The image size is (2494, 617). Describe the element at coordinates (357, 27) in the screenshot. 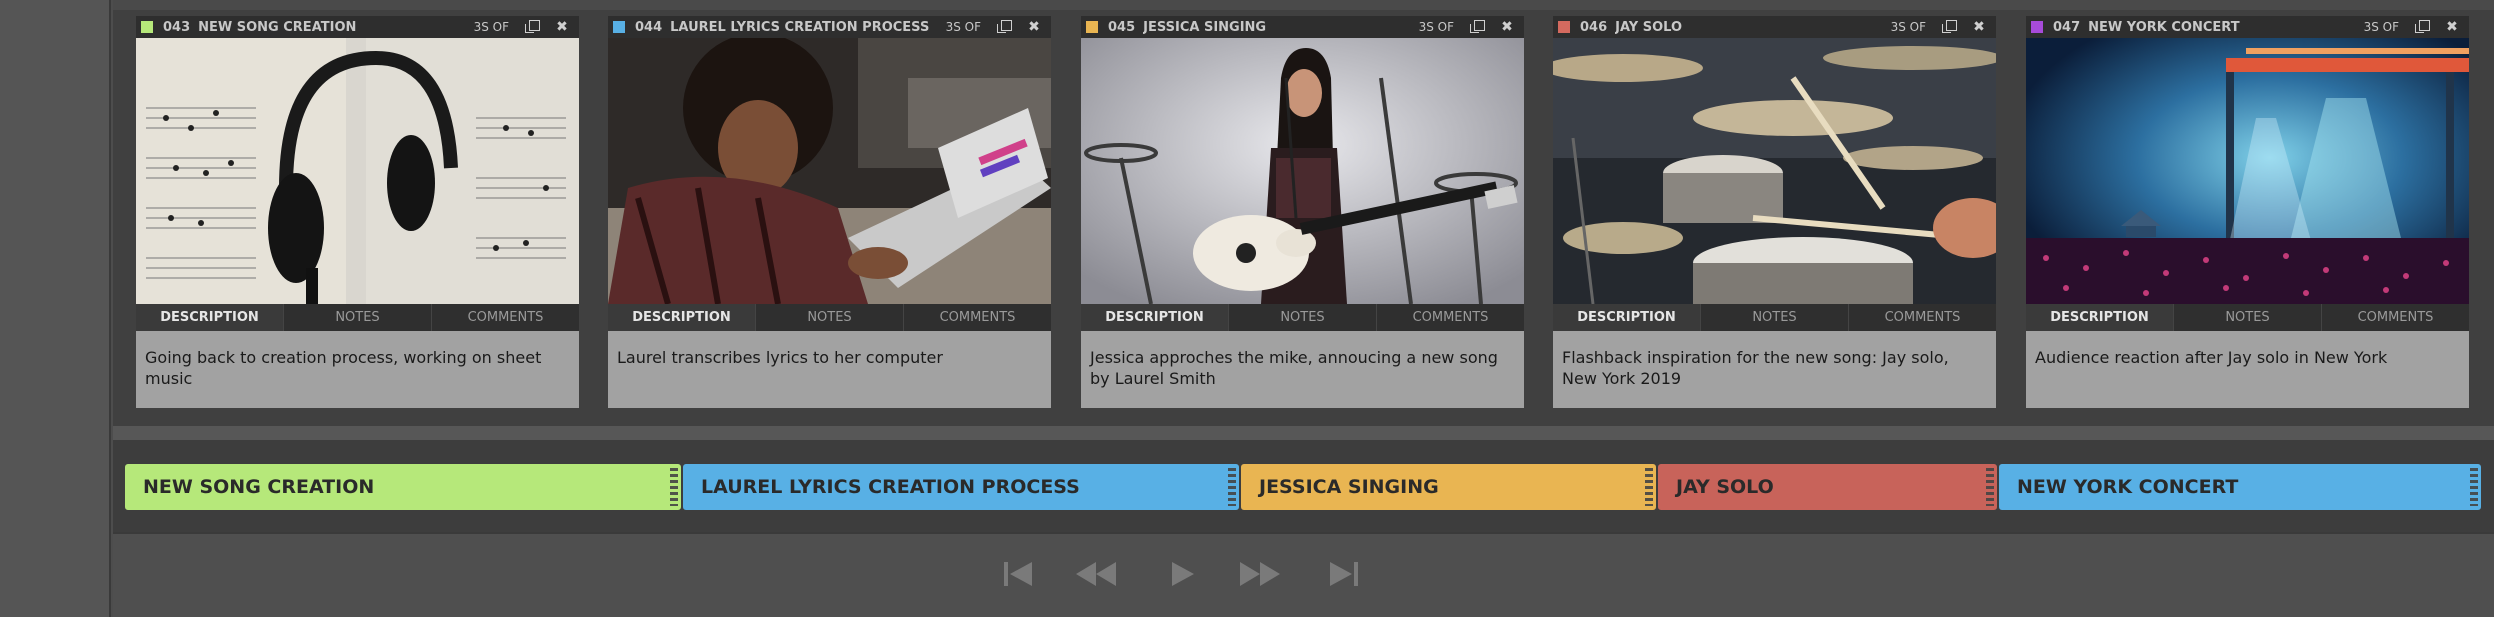

I see `card-header: 043 NEW SONG CREATION 3S OF ✖` at that location.